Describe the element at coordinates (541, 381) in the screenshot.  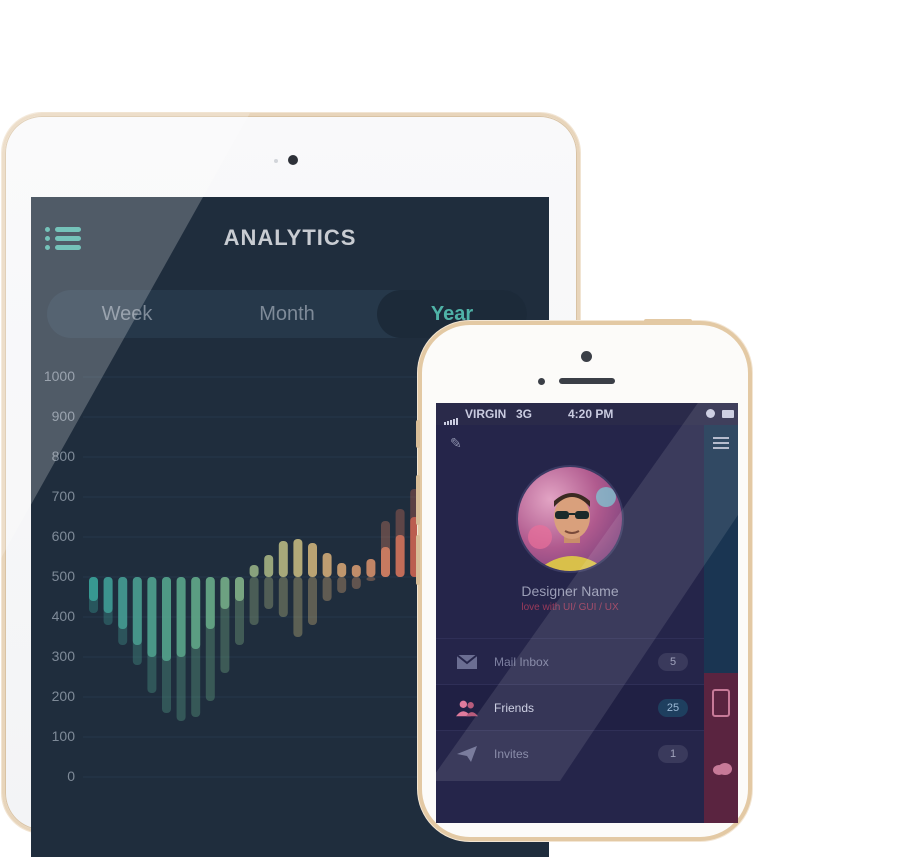
I see `phone-sensor` at that location.